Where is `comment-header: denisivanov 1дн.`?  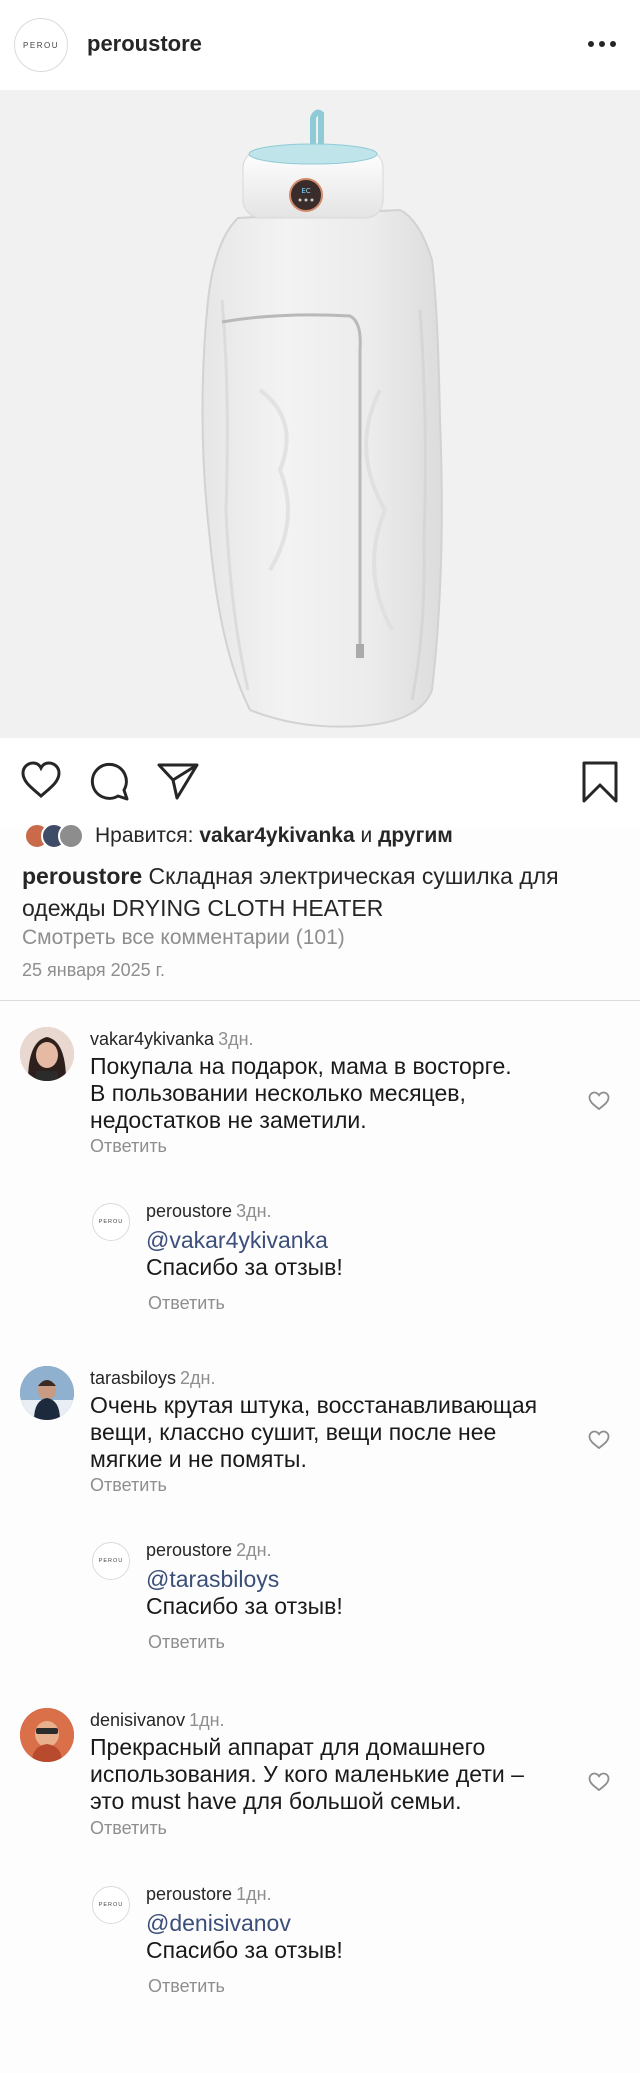 comment-header: denisivanov 1дн. is located at coordinates (157, 1720).